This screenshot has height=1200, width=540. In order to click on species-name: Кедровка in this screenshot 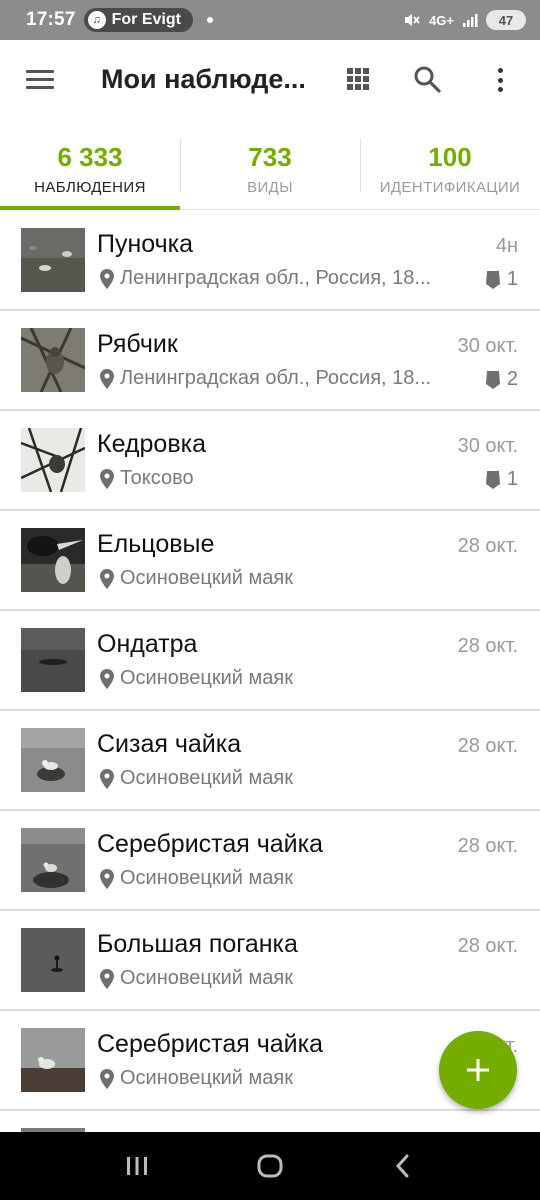, I will do `click(151, 444)`.